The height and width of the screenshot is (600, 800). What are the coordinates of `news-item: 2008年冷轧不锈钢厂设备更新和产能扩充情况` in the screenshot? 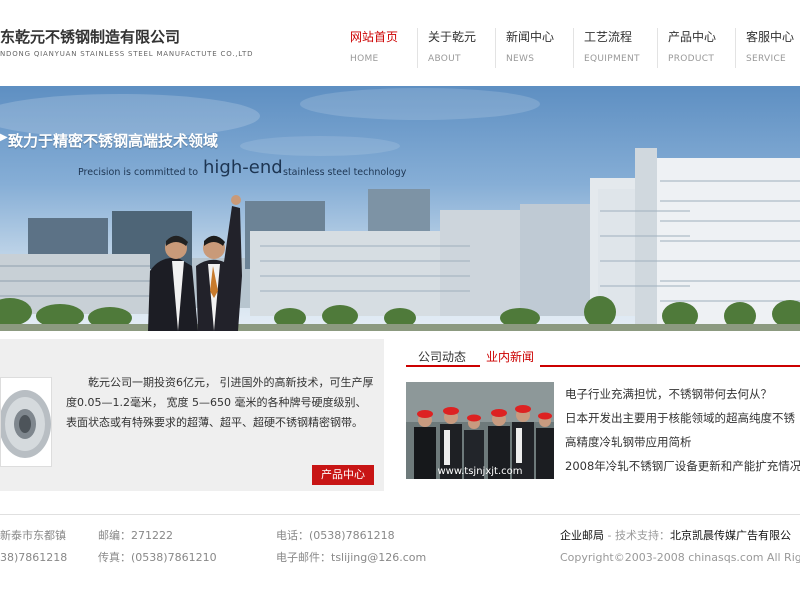 It's located at (682, 466).